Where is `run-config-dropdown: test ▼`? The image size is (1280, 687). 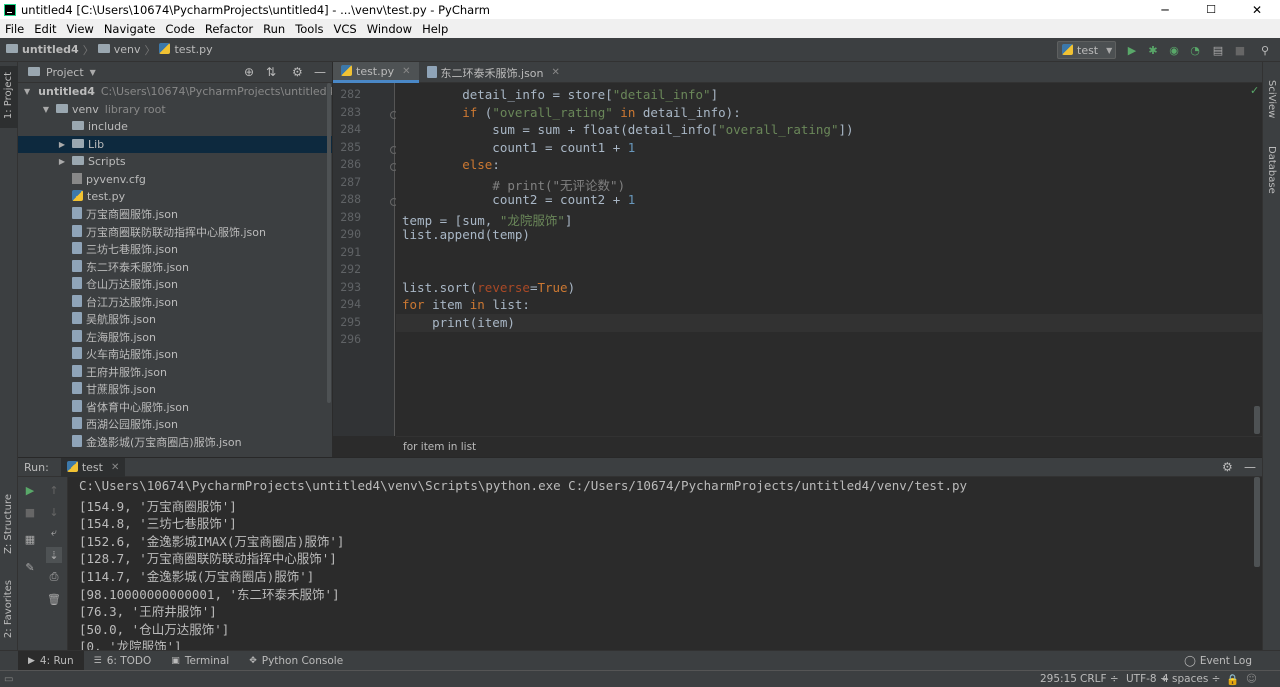
run-config-dropdown: test ▼ is located at coordinates (1086, 50).